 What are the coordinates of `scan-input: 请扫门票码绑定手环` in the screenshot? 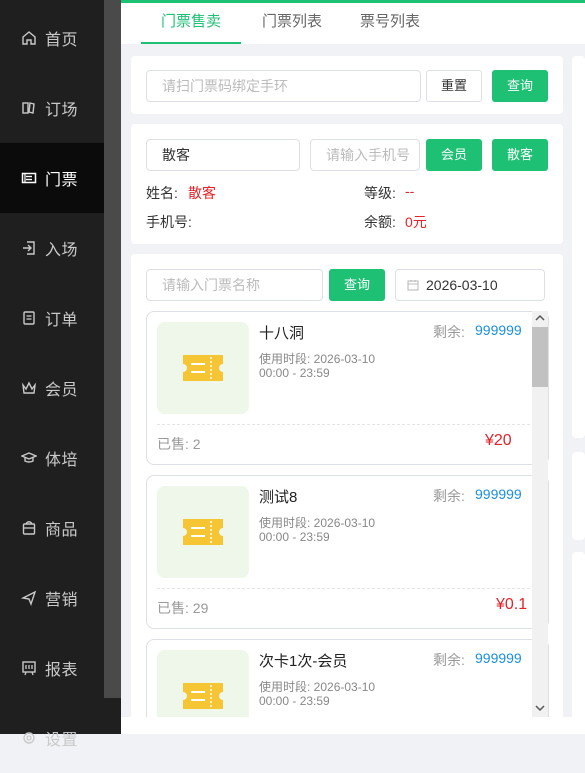 It's located at (283, 86).